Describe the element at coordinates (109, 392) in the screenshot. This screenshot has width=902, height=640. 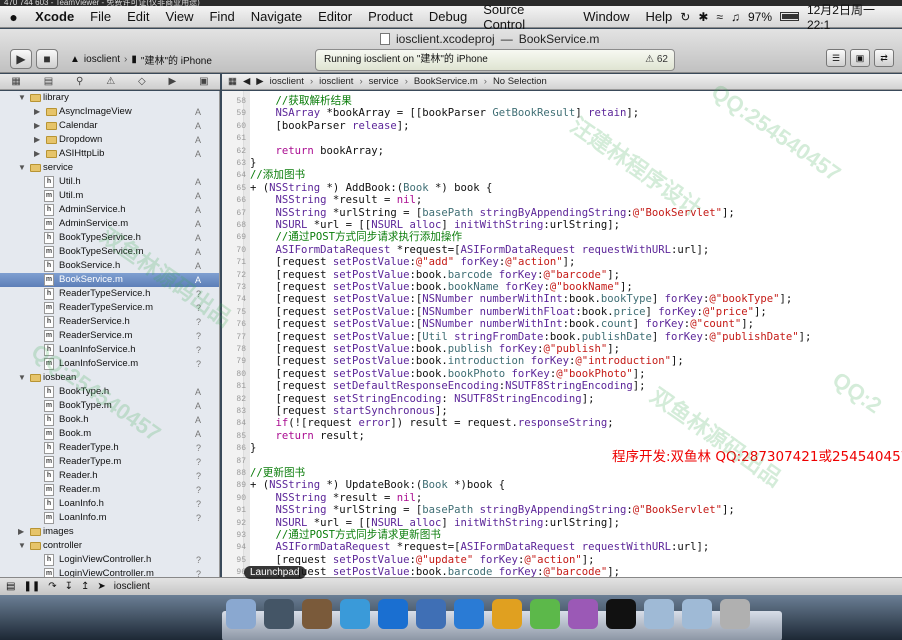
I see `navigator-file: h BookType.h A` at that location.